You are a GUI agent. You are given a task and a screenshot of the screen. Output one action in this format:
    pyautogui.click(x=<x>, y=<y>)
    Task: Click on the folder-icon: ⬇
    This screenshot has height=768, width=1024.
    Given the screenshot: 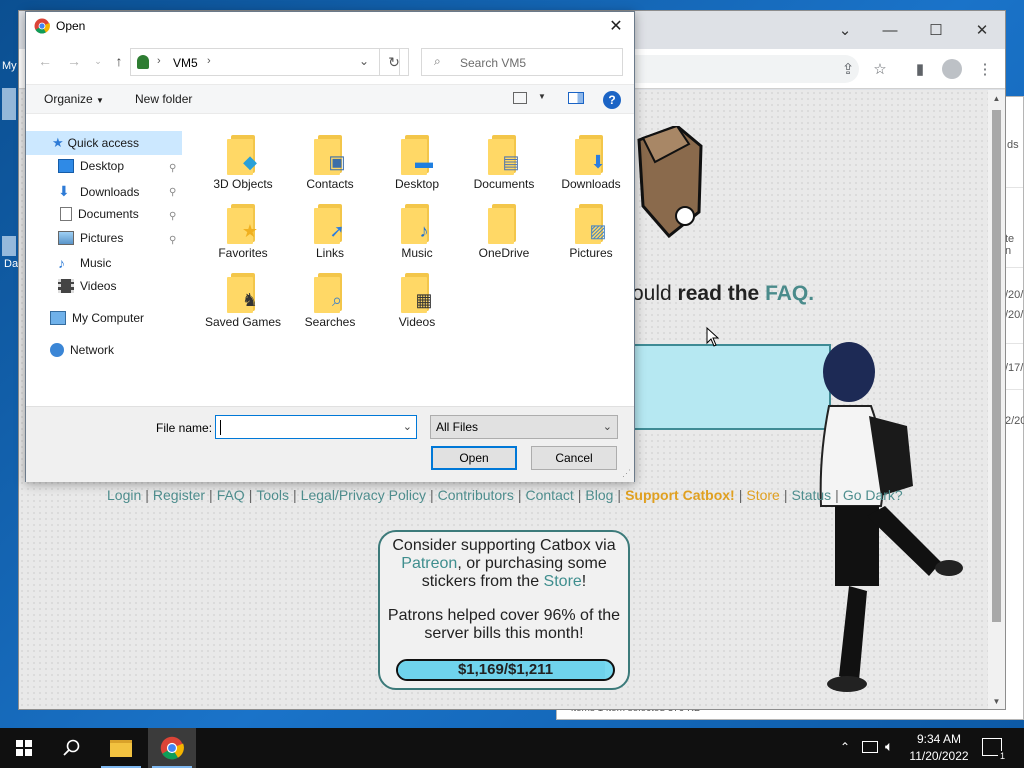 What is the action you would take?
    pyautogui.click(x=591, y=155)
    